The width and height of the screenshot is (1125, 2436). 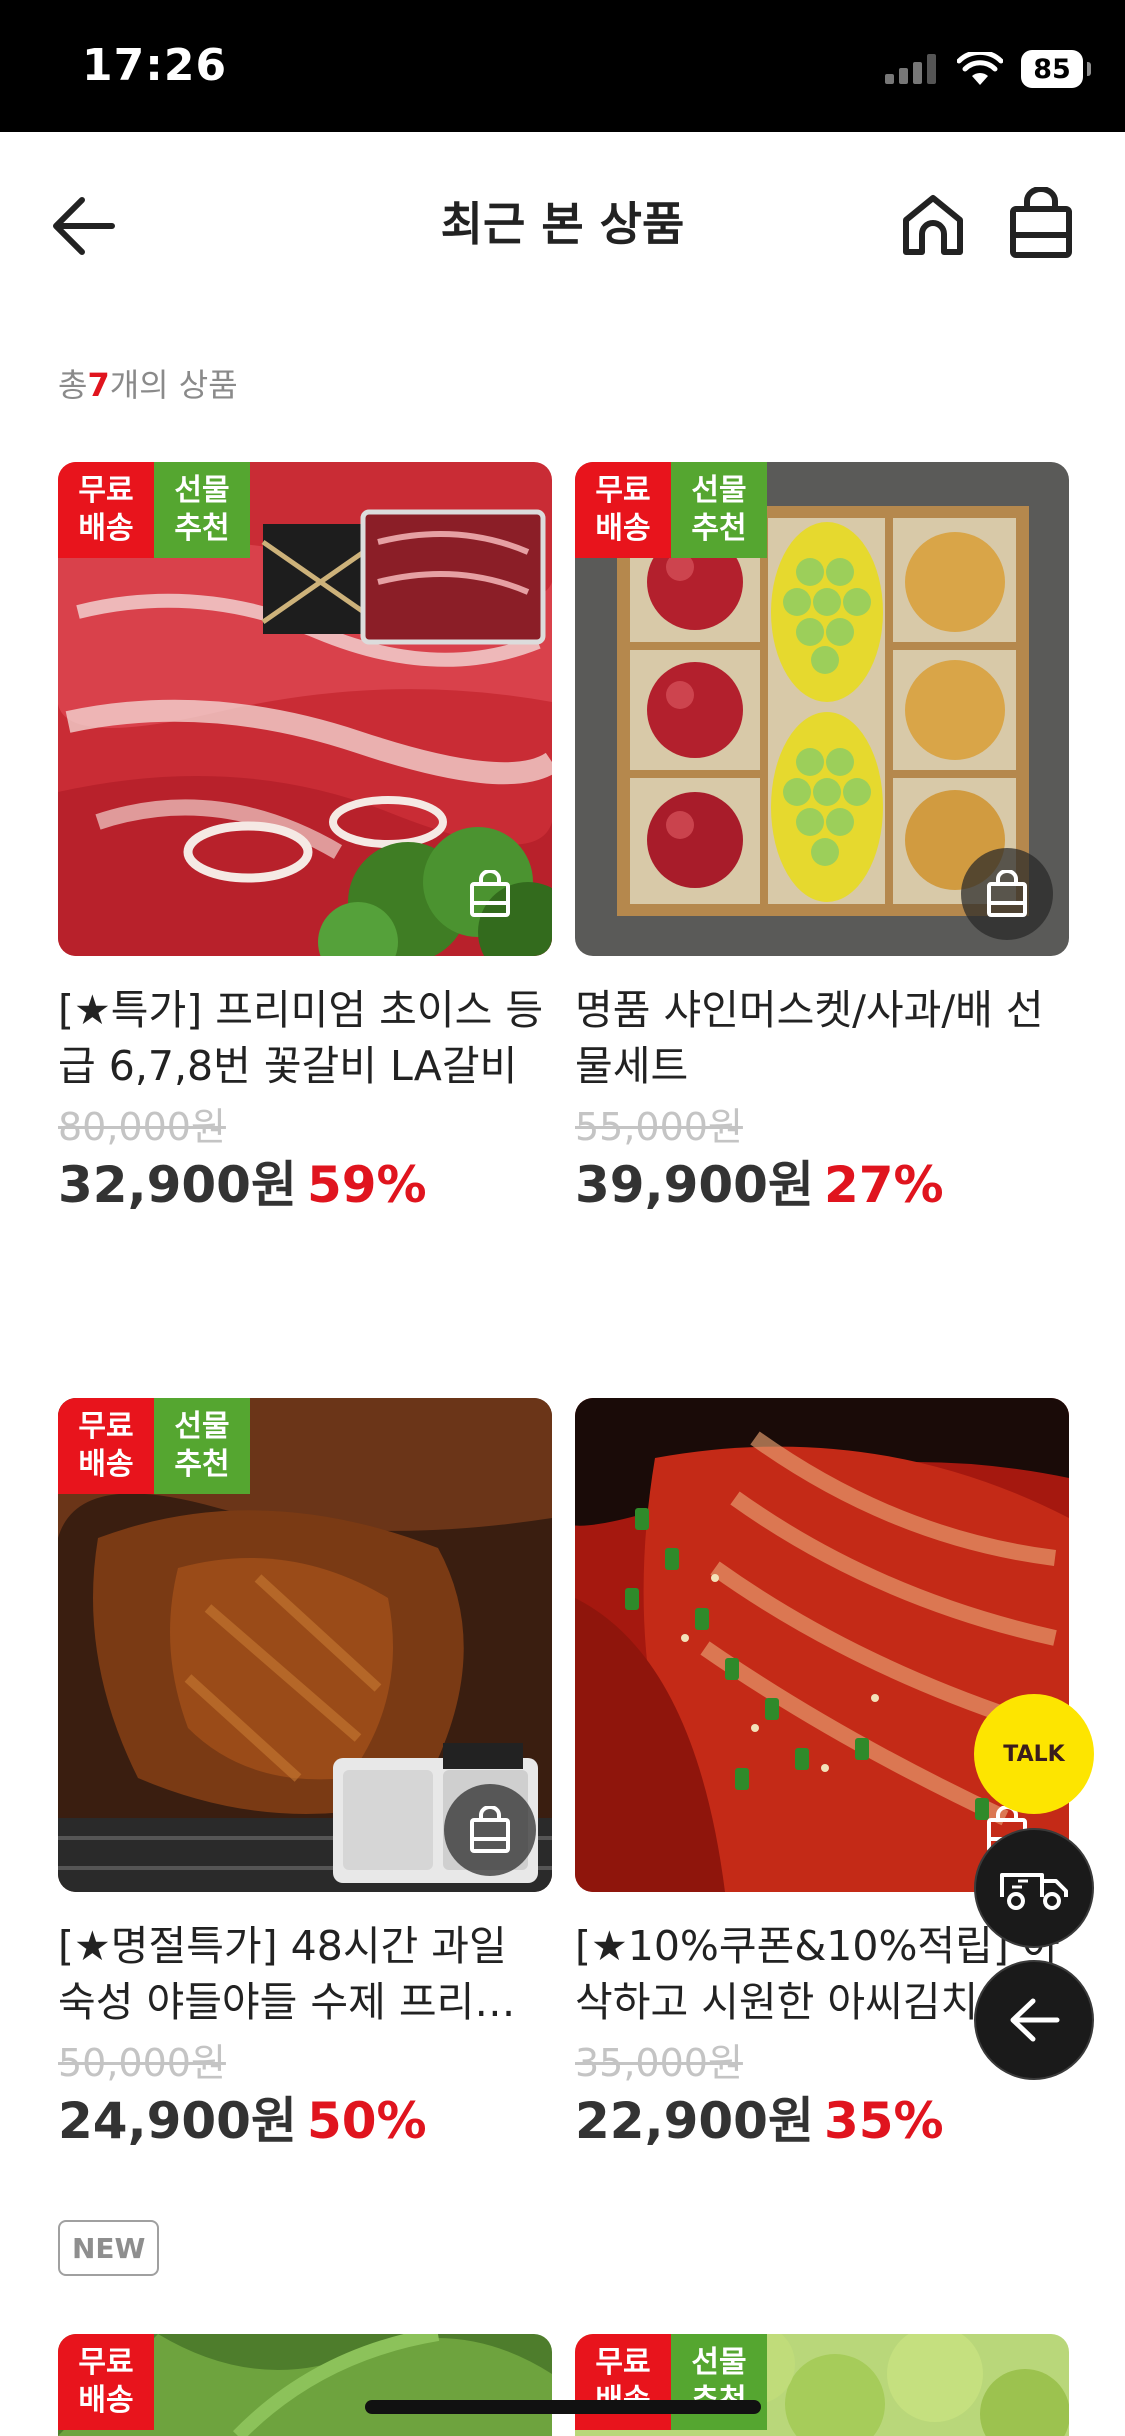 I want to click on delivery-button, so click(x=1034, y=1888).